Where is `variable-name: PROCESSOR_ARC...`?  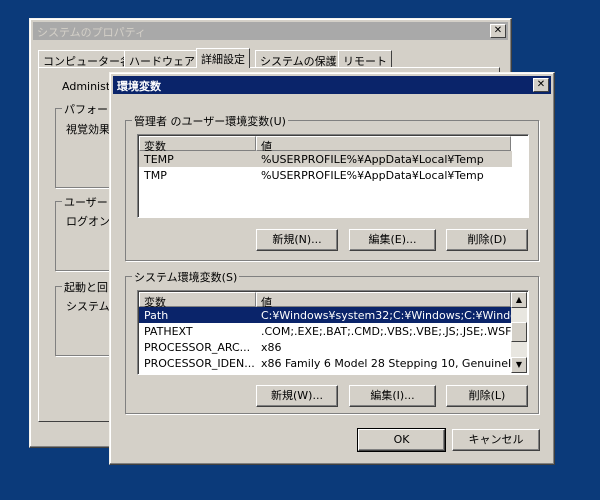
variable-name: PROCESSOR_ARC... is located at coordinates (197, 347).